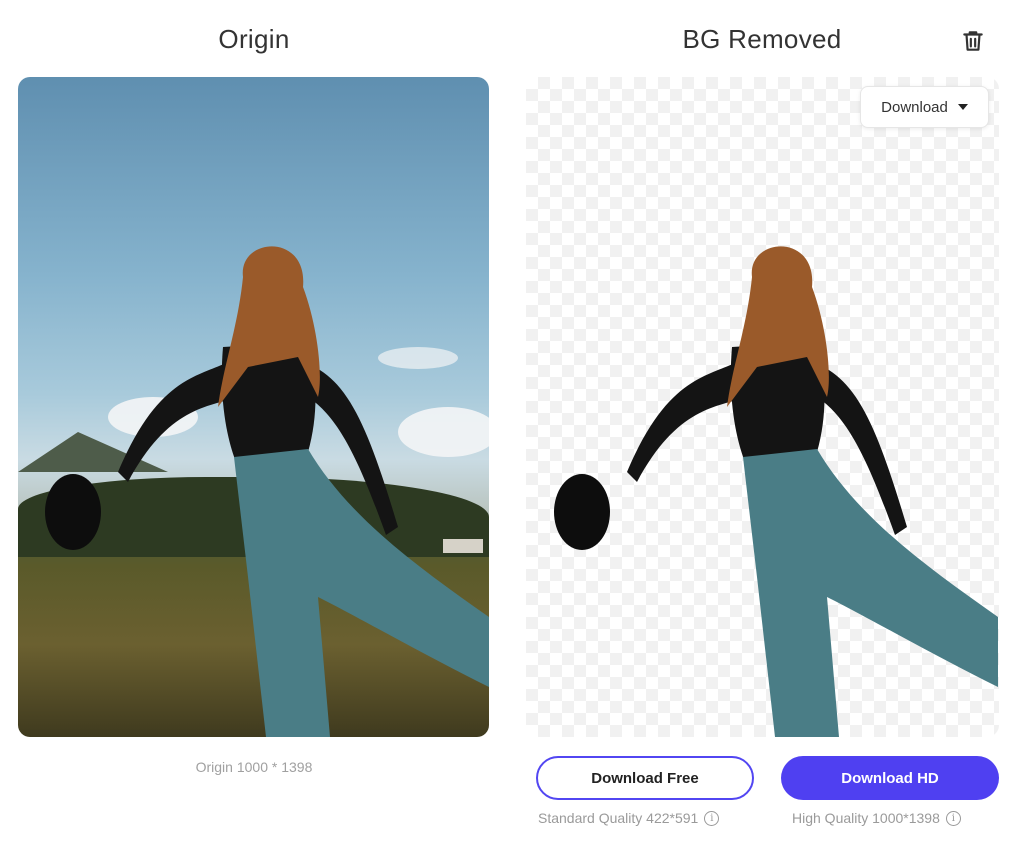 Image resolution: width=1013 pixels, height=845 pixels. Describe the element at coordinates (618, 818) in the screenshot. I see `standard-quality-label: Standard Quality 422*591` at that location.